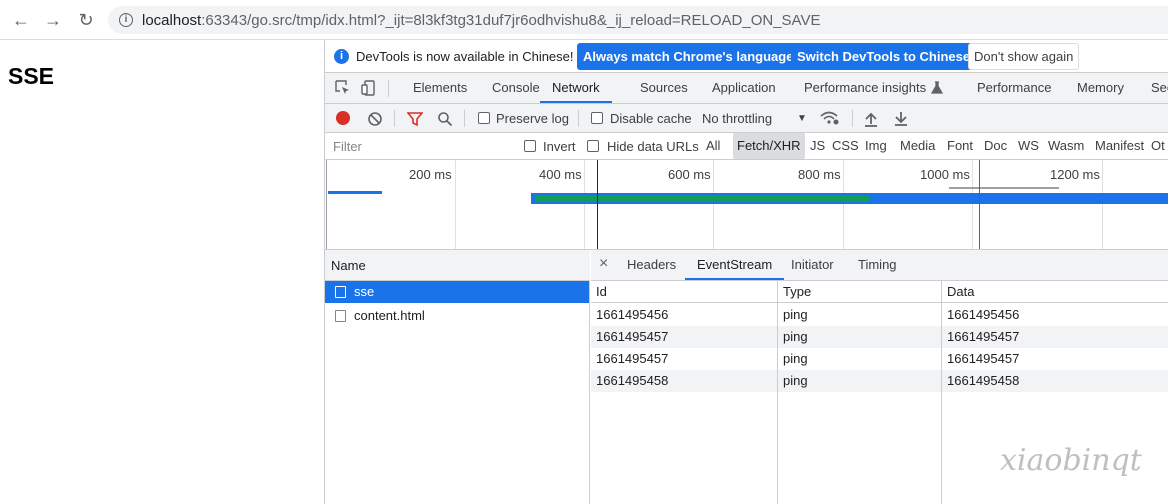 The height and width of the screenshot is (504, 1168). What do you see at coordinates (797, 292) in the screenshot?
I see `column-header-type: Type` at bounding box center [797, 292].